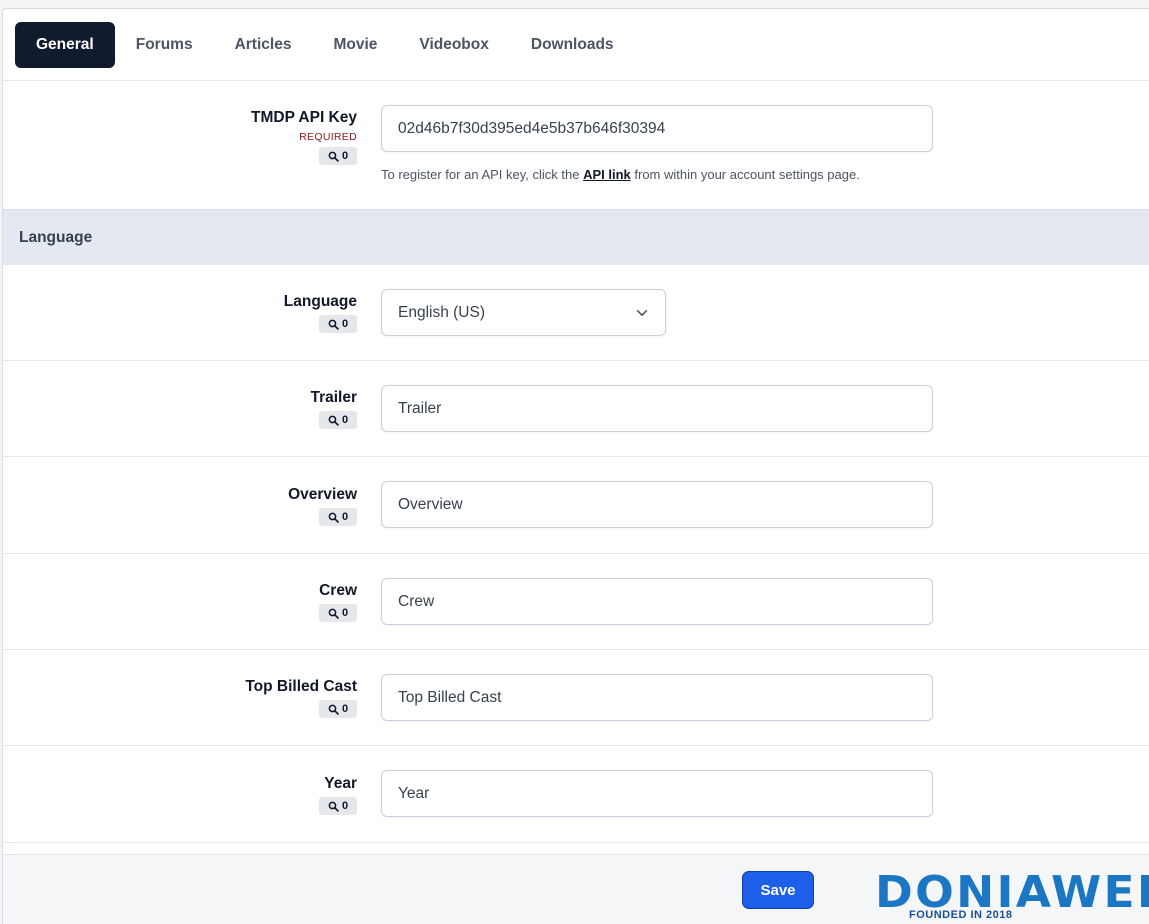  I want to click on top-billed-cast-search-badge: 0, so click(338, 709).